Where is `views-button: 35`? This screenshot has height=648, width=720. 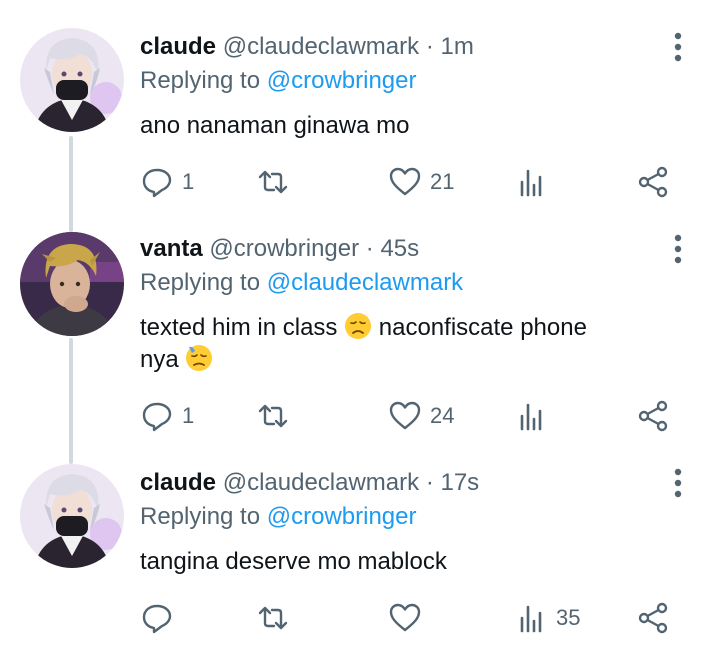
views-button: 35 is located at coordinates (547, 618).